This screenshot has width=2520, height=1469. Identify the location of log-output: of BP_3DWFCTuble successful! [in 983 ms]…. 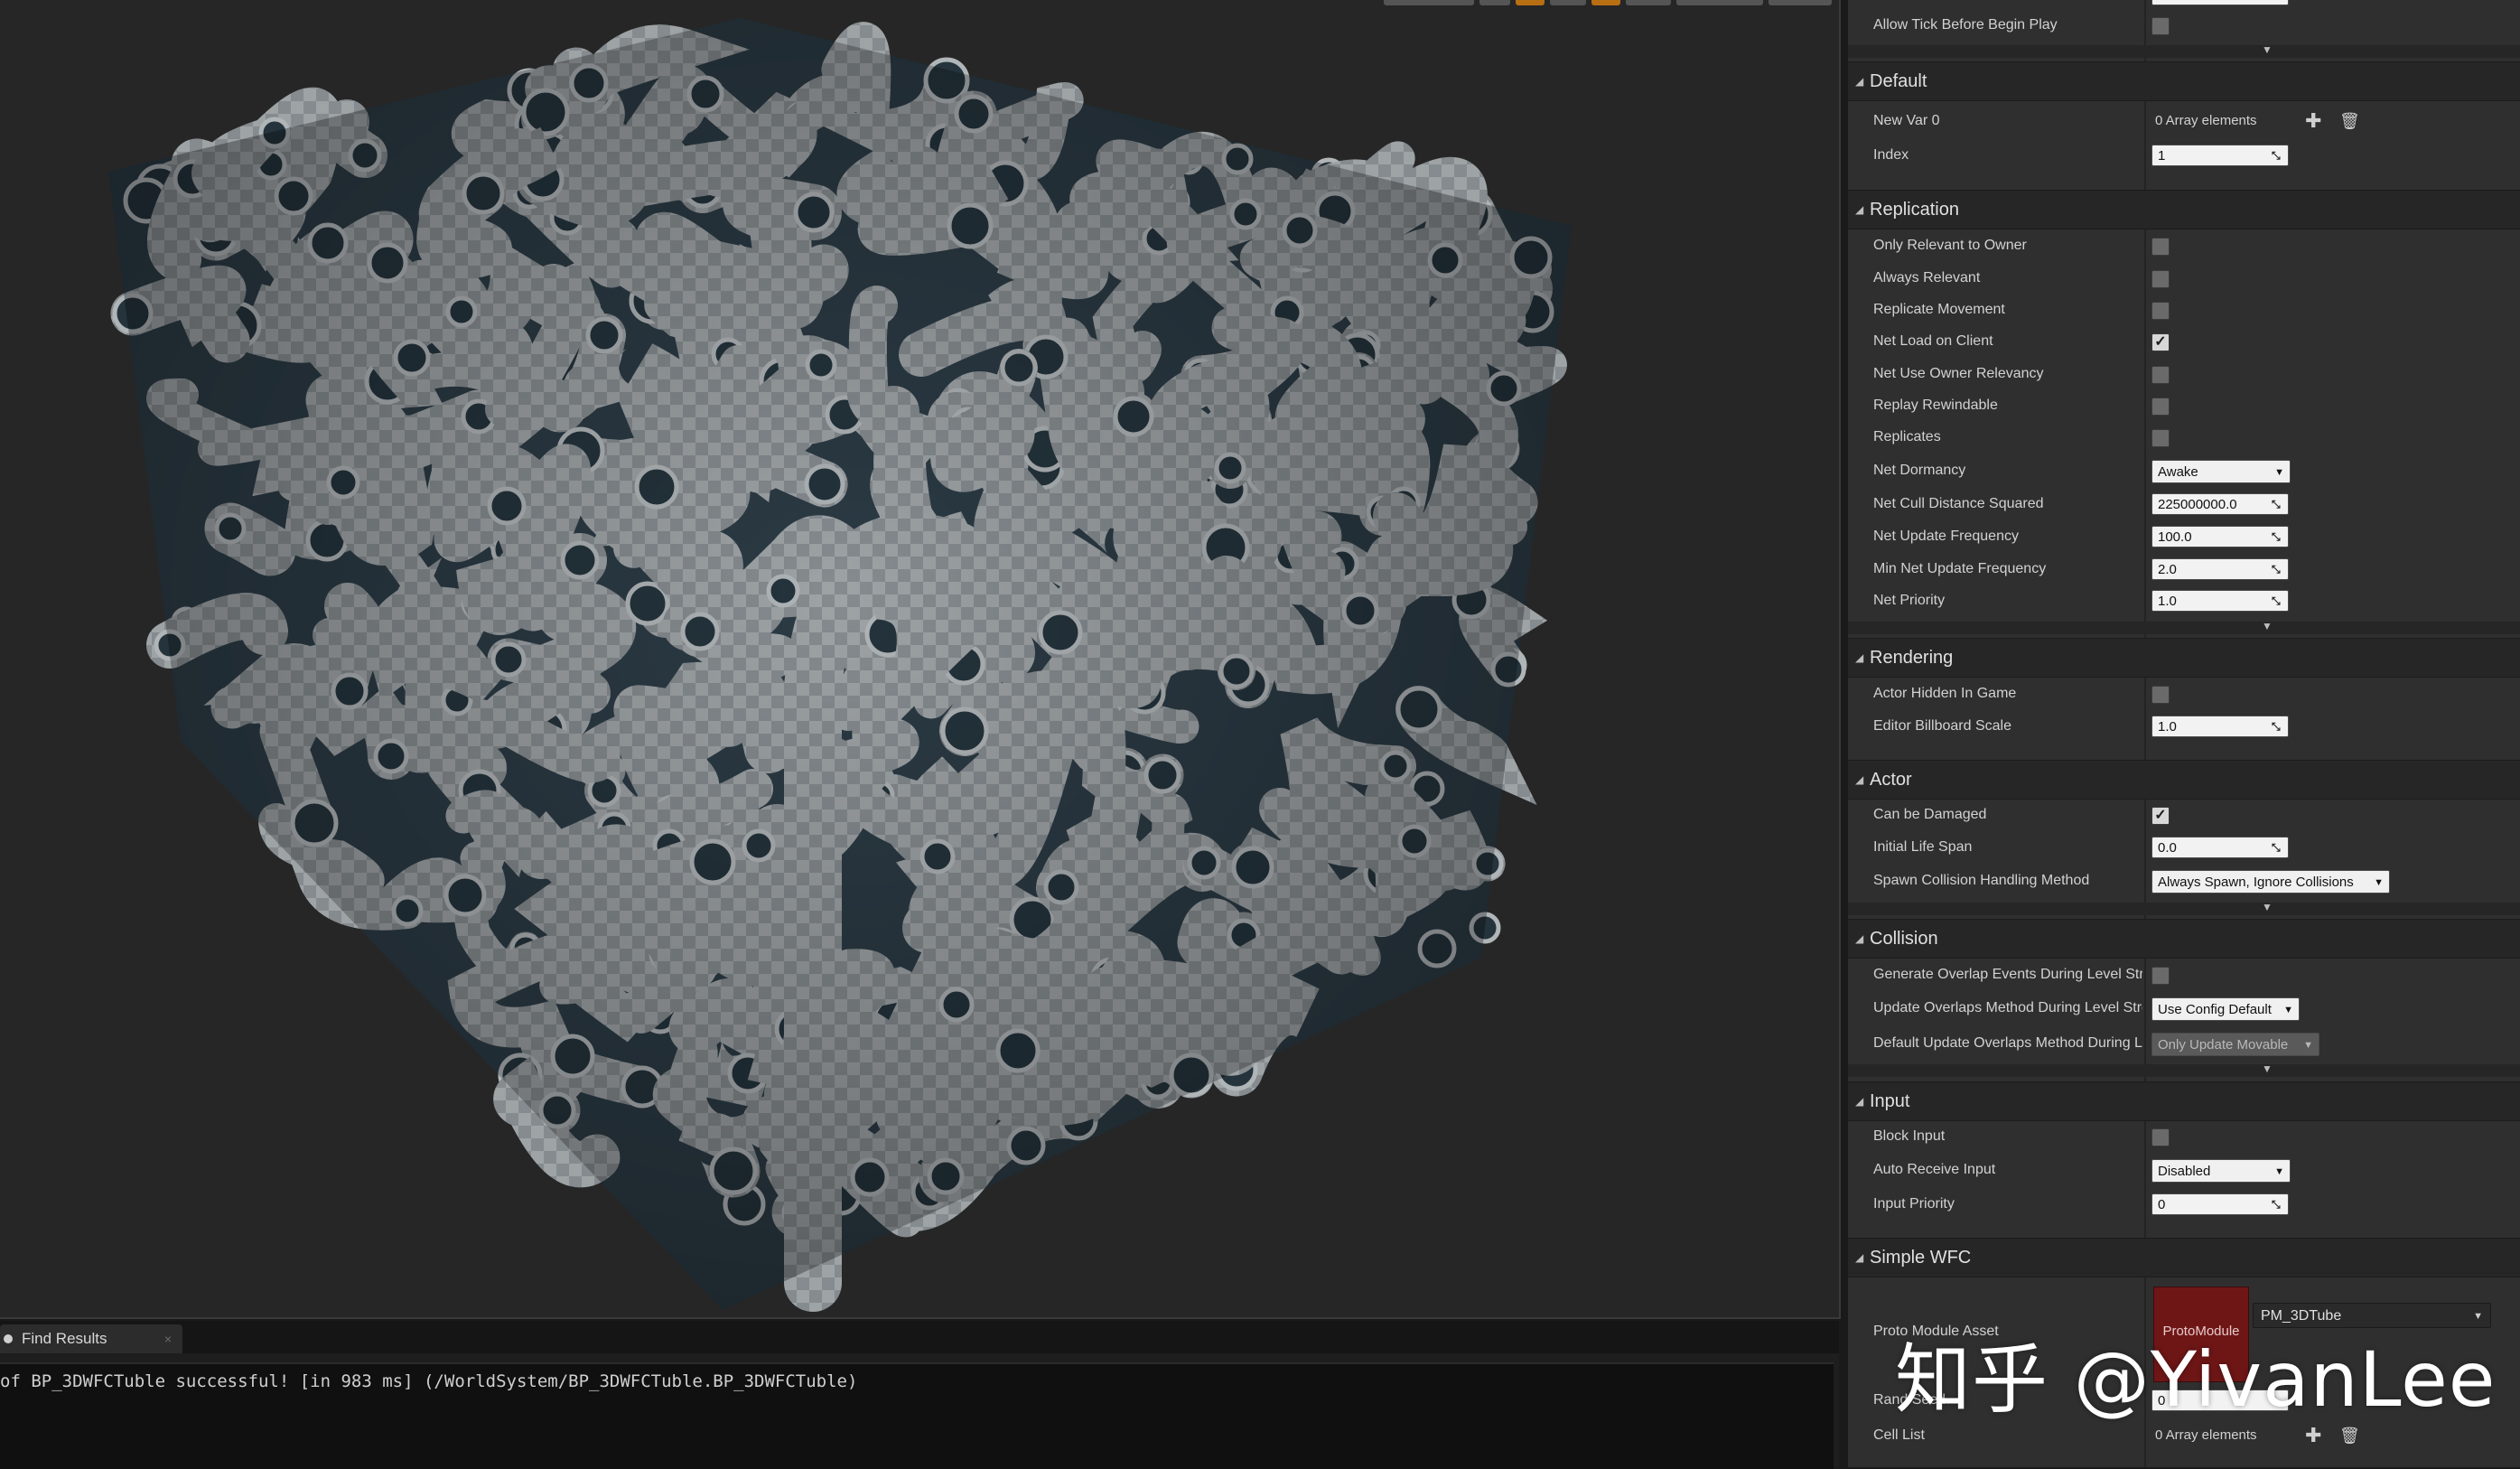
(917, 1416).